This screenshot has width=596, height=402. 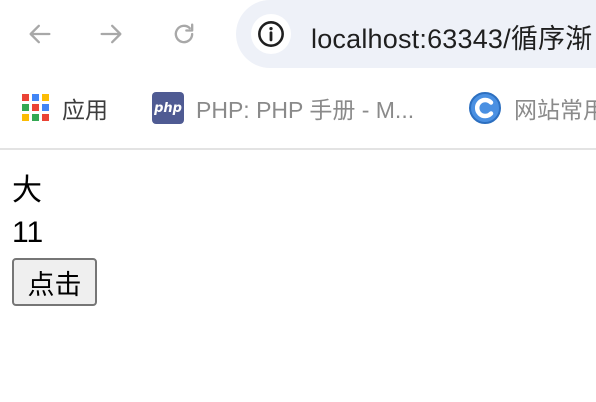 I want to click on text-output-2: 11, so click(x=28, y=232).